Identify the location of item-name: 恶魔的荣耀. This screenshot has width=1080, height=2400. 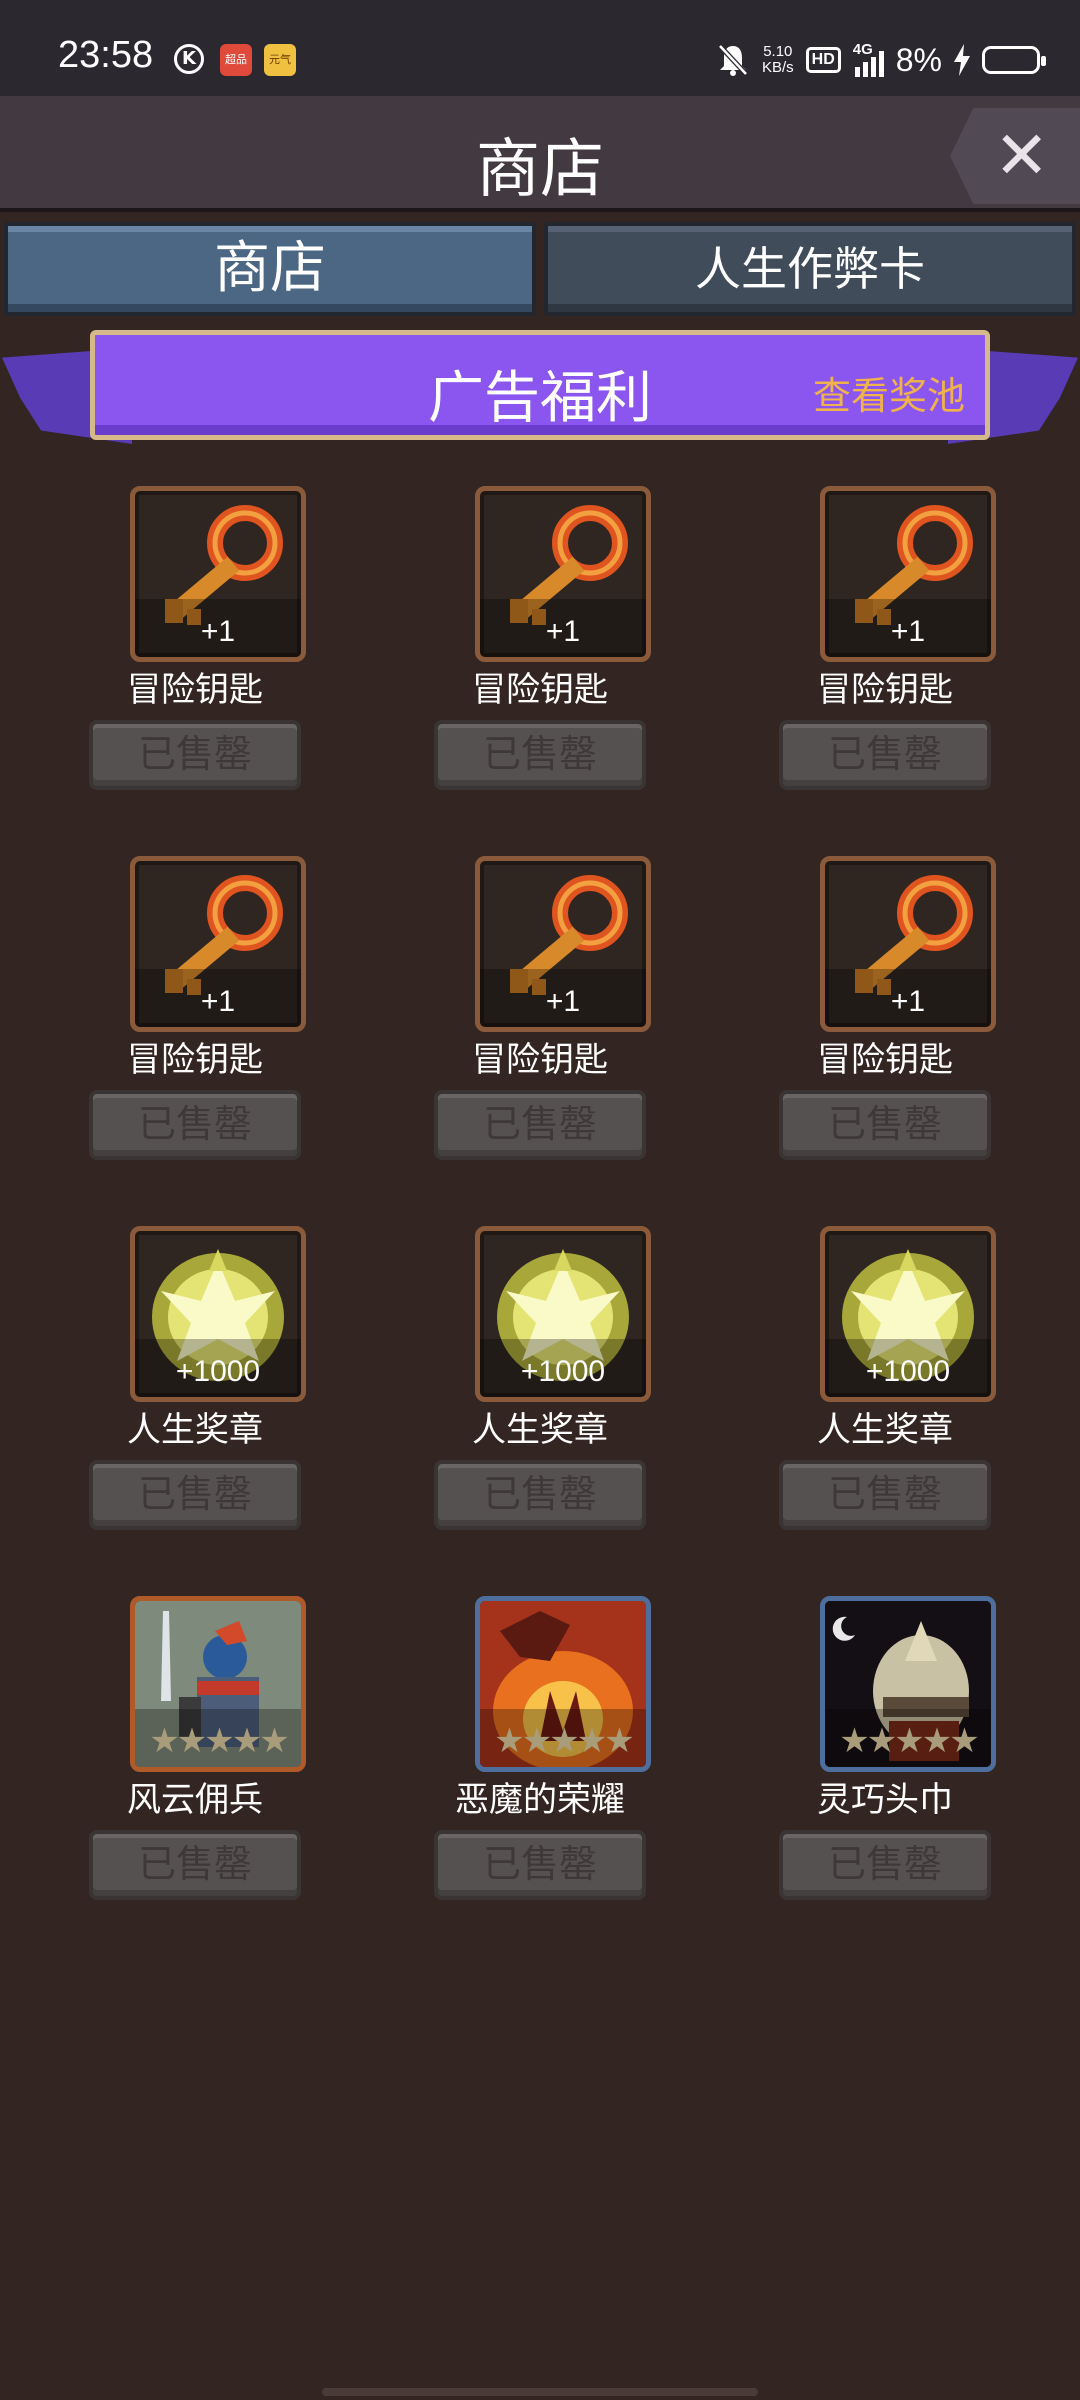
(540, 1800).